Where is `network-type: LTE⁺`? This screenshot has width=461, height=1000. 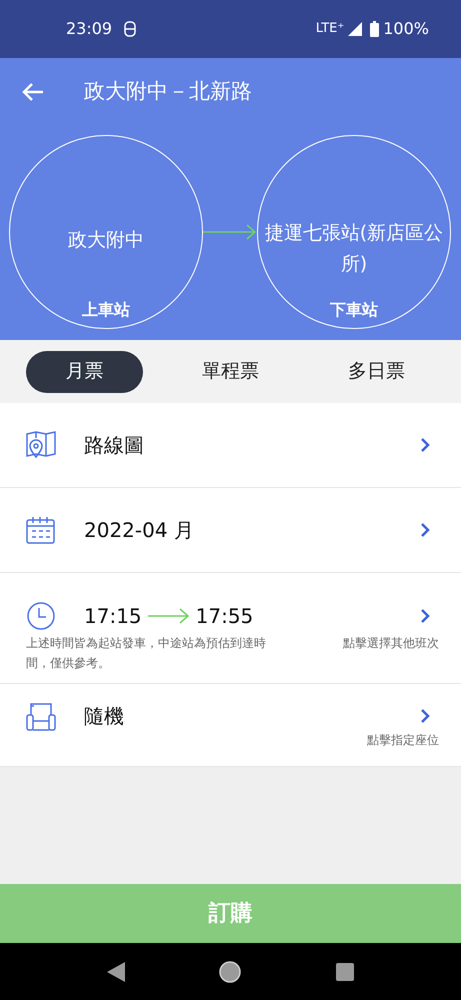 network-type: LTE⁺ is located at coordinates (330, 29).